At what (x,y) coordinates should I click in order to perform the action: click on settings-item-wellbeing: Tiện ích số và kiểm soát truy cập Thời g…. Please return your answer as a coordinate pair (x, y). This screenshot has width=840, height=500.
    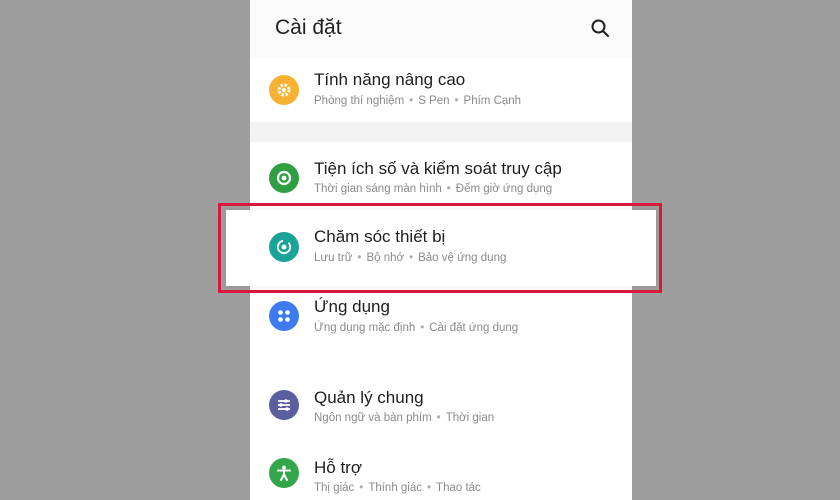
    Looking at the image, I should click on (441, 175).